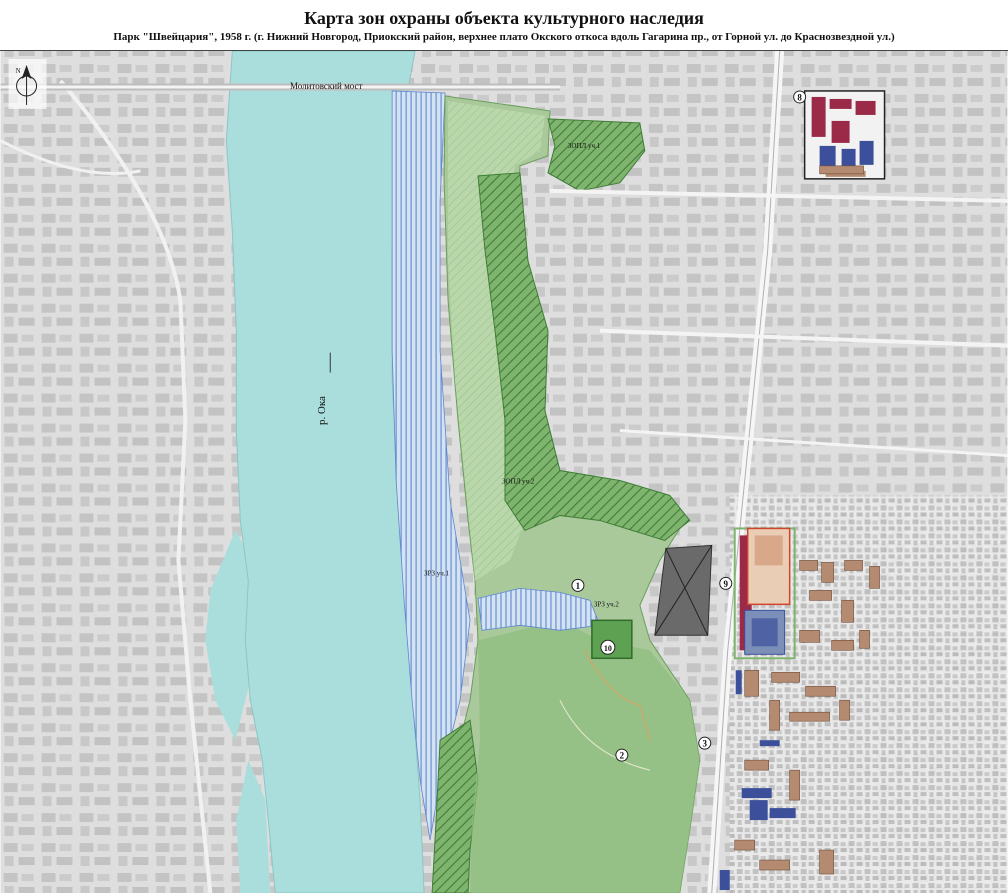 Image resolution: width=1008 pixels, height=893 pixels. Describe the element at coordinates (436, 573) in the screenshot. I see `zrz1-label: ЗРЗ уч.1` at that location.